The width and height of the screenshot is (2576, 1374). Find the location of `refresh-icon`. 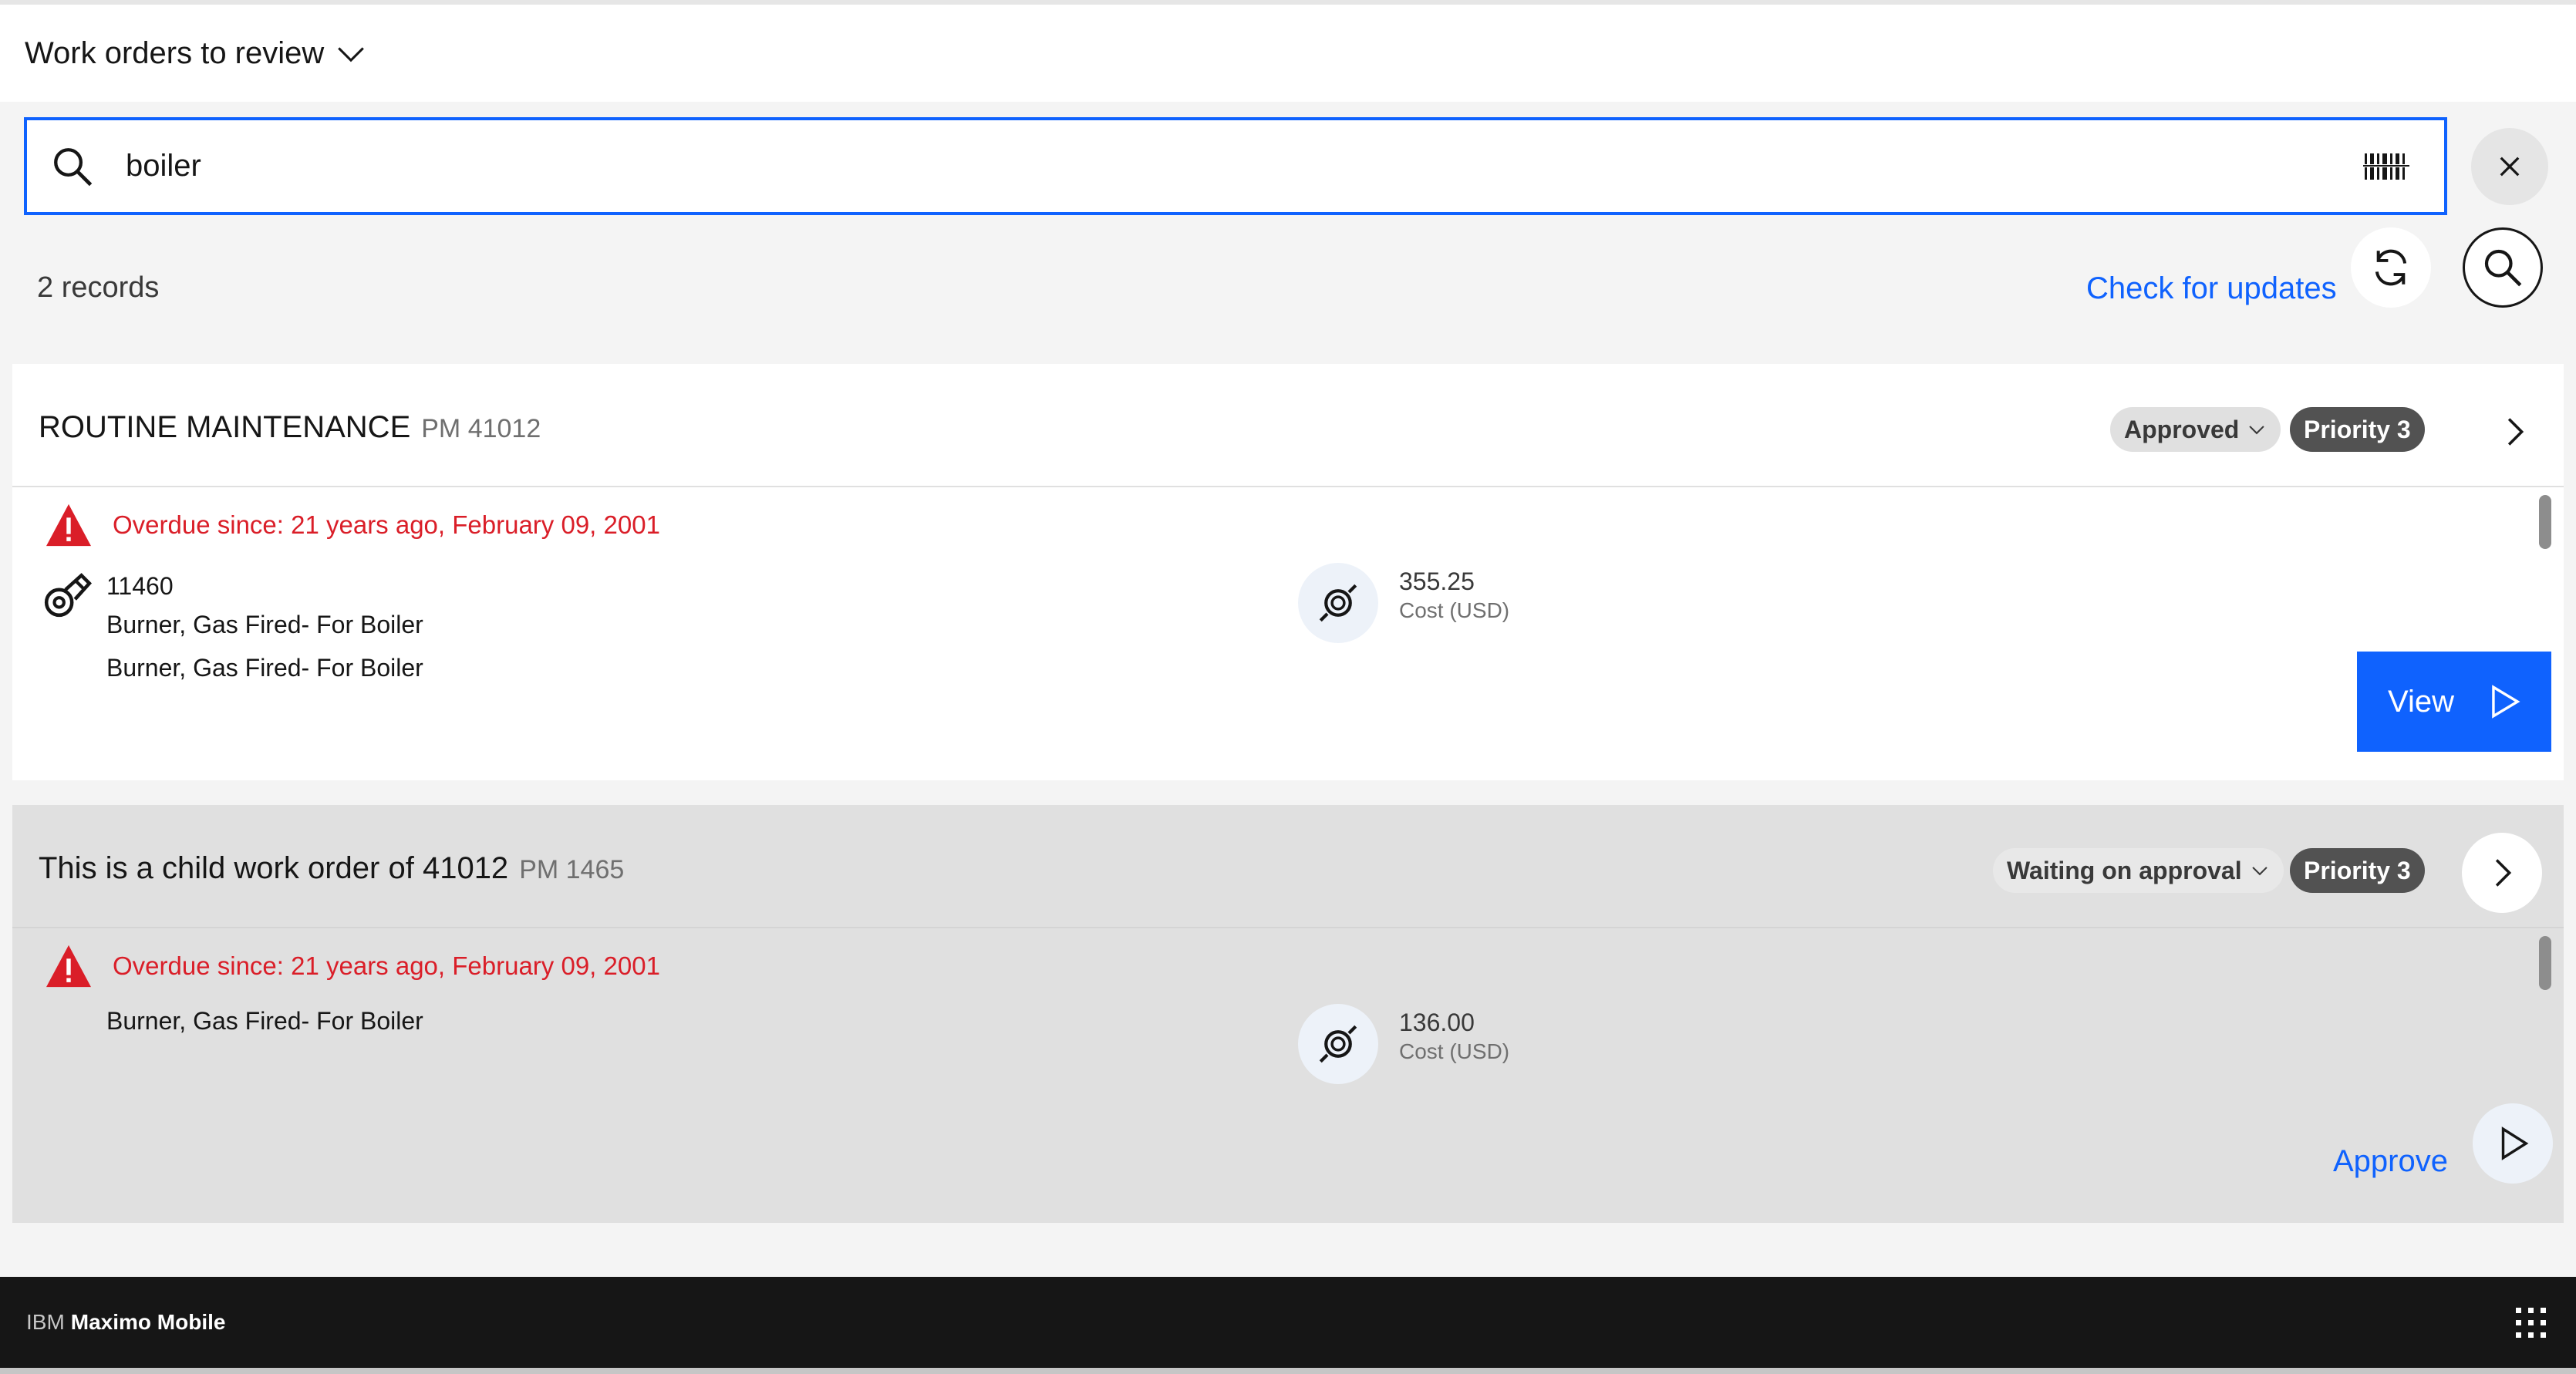

refresh-icon is located at coordinates (2391, 267).